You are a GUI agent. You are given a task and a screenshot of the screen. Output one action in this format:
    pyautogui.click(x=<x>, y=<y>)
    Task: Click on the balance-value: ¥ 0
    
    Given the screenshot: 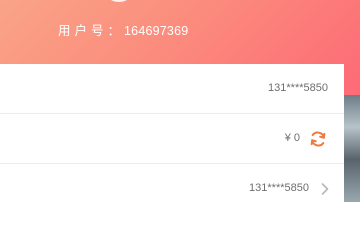 What is the action you would take?
    pyautogui.click(x=292, y=138)
    